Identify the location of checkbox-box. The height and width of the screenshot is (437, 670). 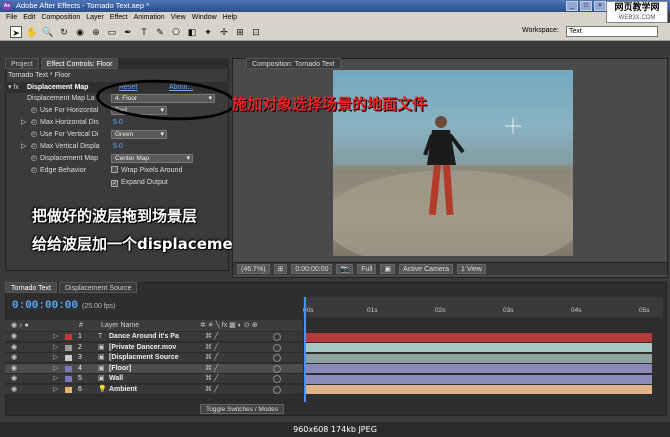
(114, 169).